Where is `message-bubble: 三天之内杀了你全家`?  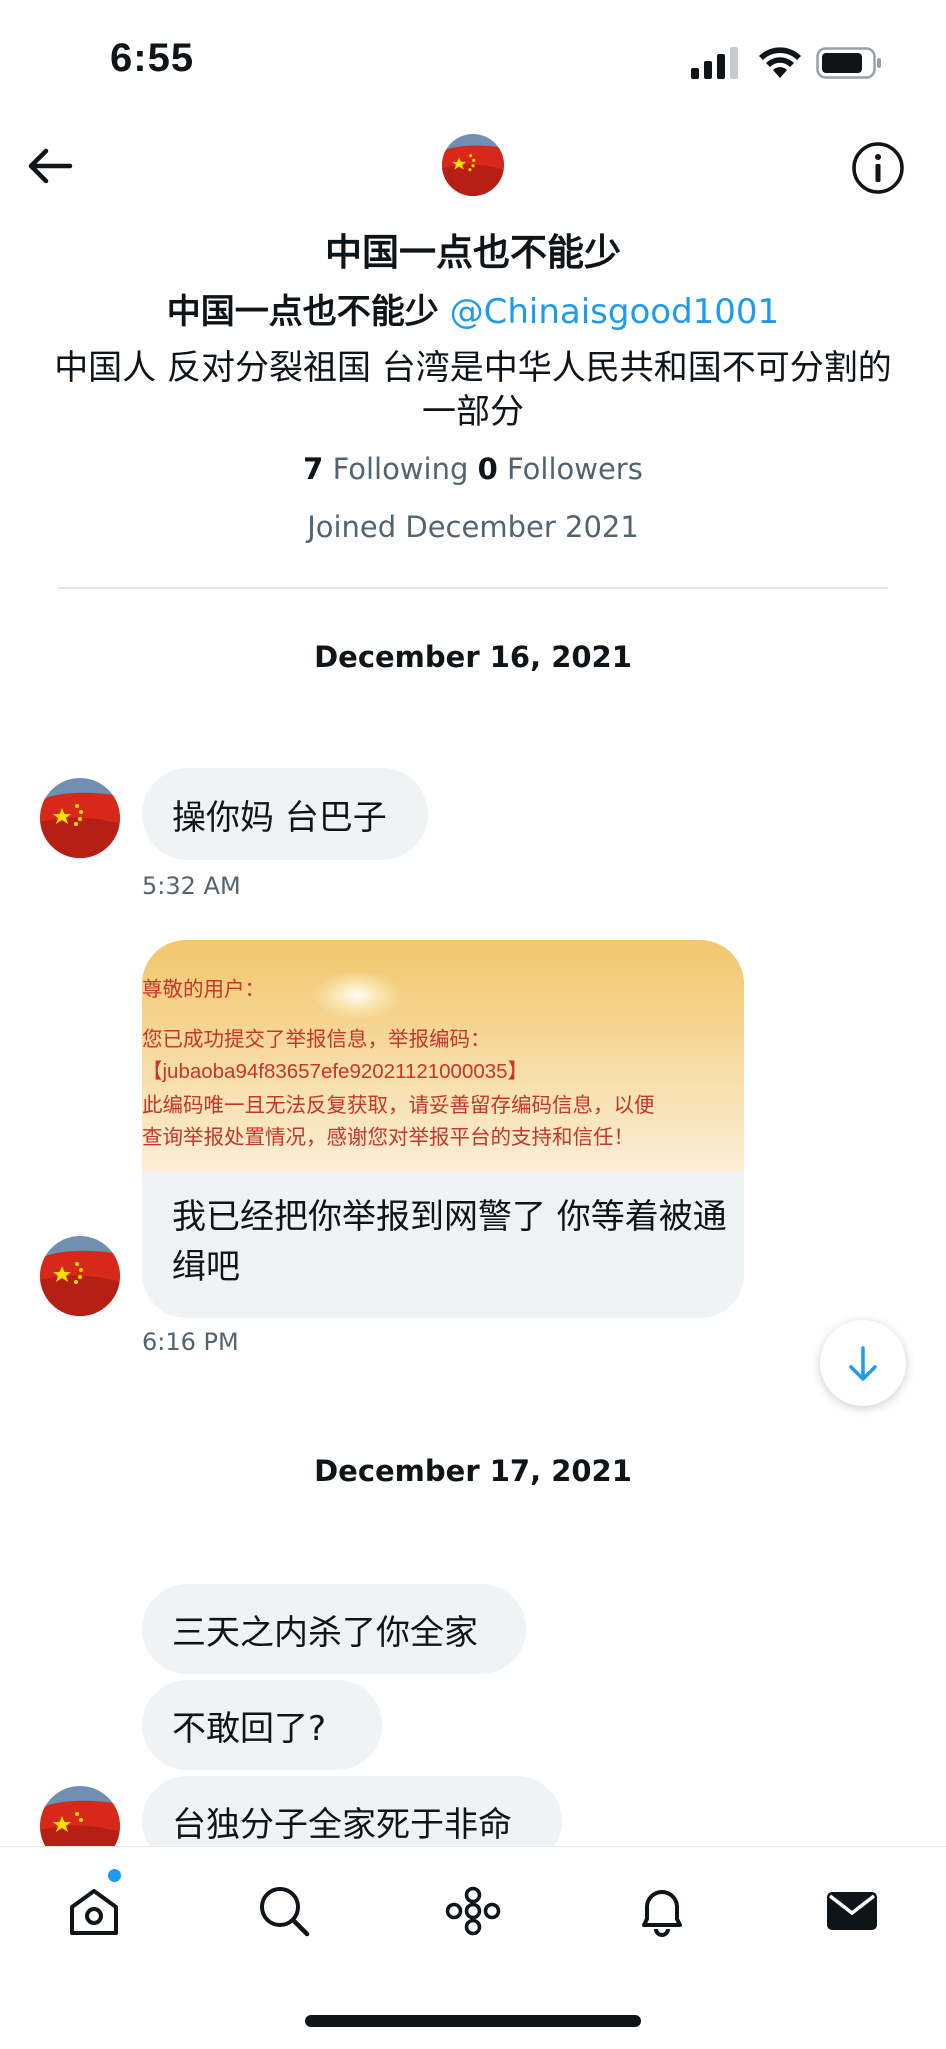 message-bubble: 三天之内杀了你全家 is located at coordinates (334, 1629).